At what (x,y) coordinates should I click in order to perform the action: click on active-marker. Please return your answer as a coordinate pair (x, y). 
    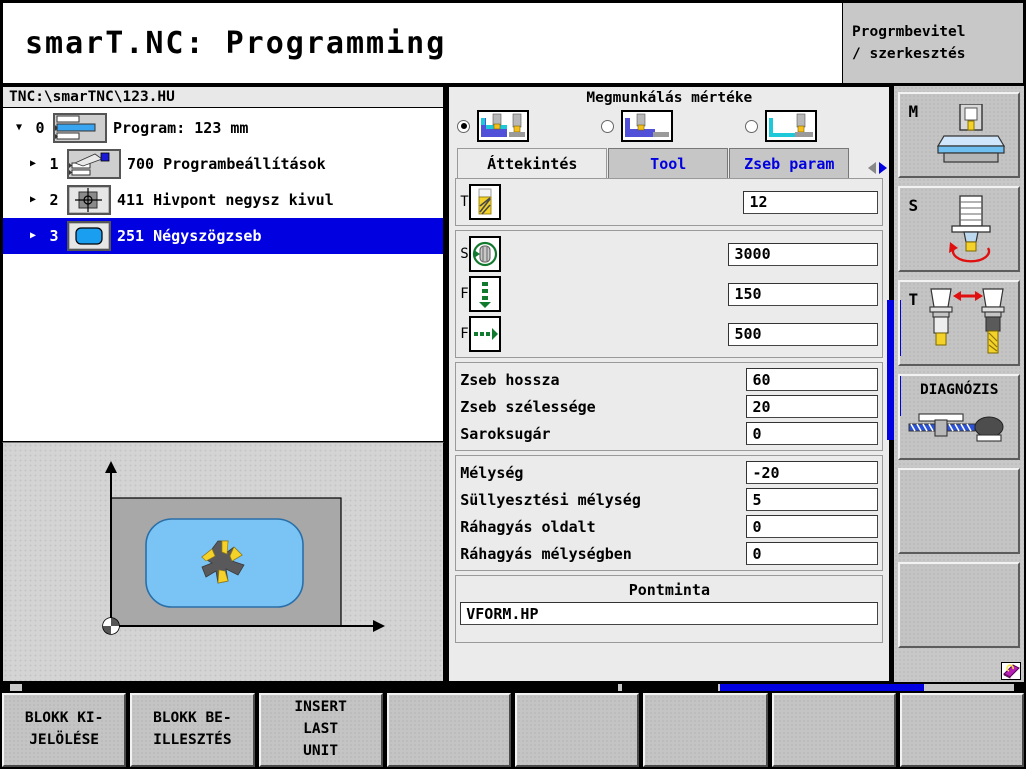
    Looking at the image, I should click on (901, 328).